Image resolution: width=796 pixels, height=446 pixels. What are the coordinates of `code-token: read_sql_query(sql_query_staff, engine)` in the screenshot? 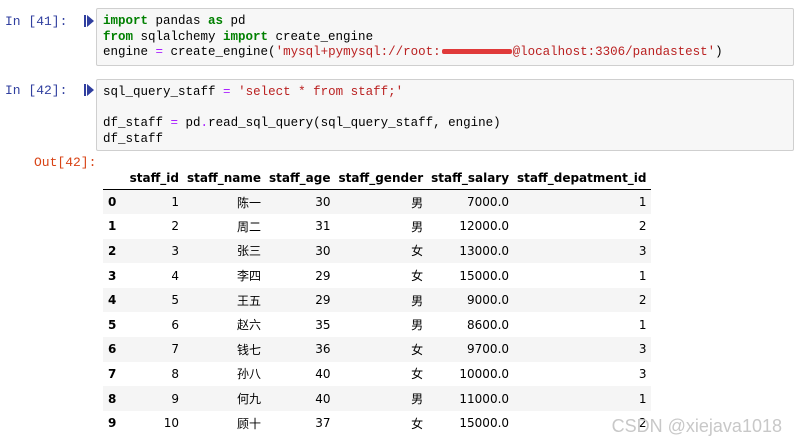 It's located at (354, 123).